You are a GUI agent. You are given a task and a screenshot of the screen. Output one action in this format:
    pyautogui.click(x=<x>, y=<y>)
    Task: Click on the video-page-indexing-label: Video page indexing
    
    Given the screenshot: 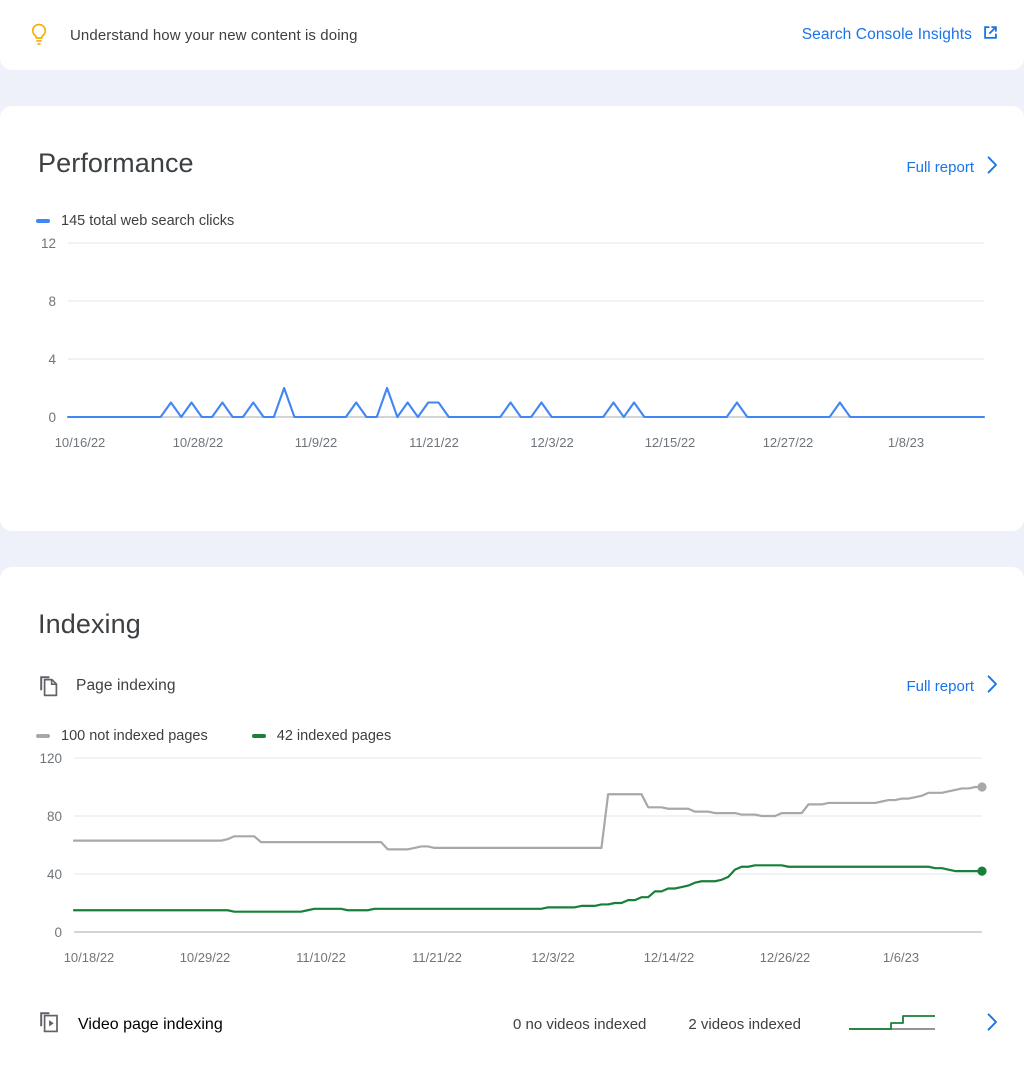 What is the action you would take?
    pyautogui.click(x=150, y=1024)
    